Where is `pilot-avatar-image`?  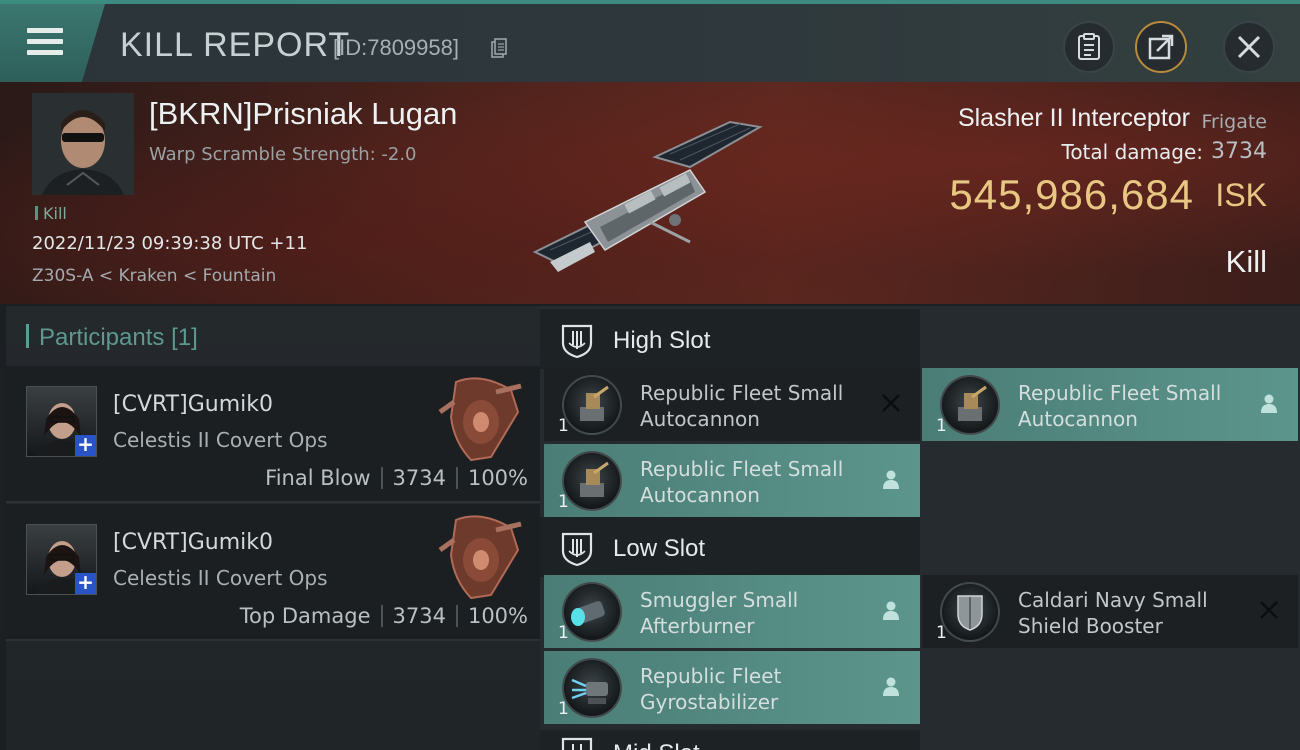 pilot-avatar-image is located at coordinates (83, 144).